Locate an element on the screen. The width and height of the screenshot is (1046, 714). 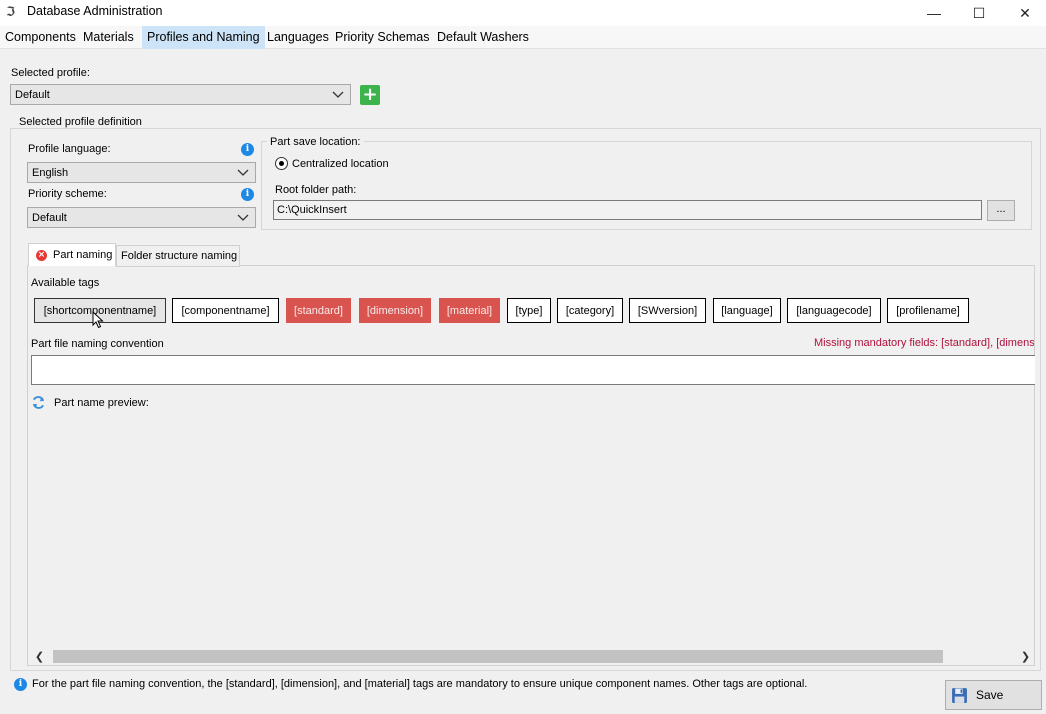
profile-language-label: Profile language: is located at coordinates (69, 149).